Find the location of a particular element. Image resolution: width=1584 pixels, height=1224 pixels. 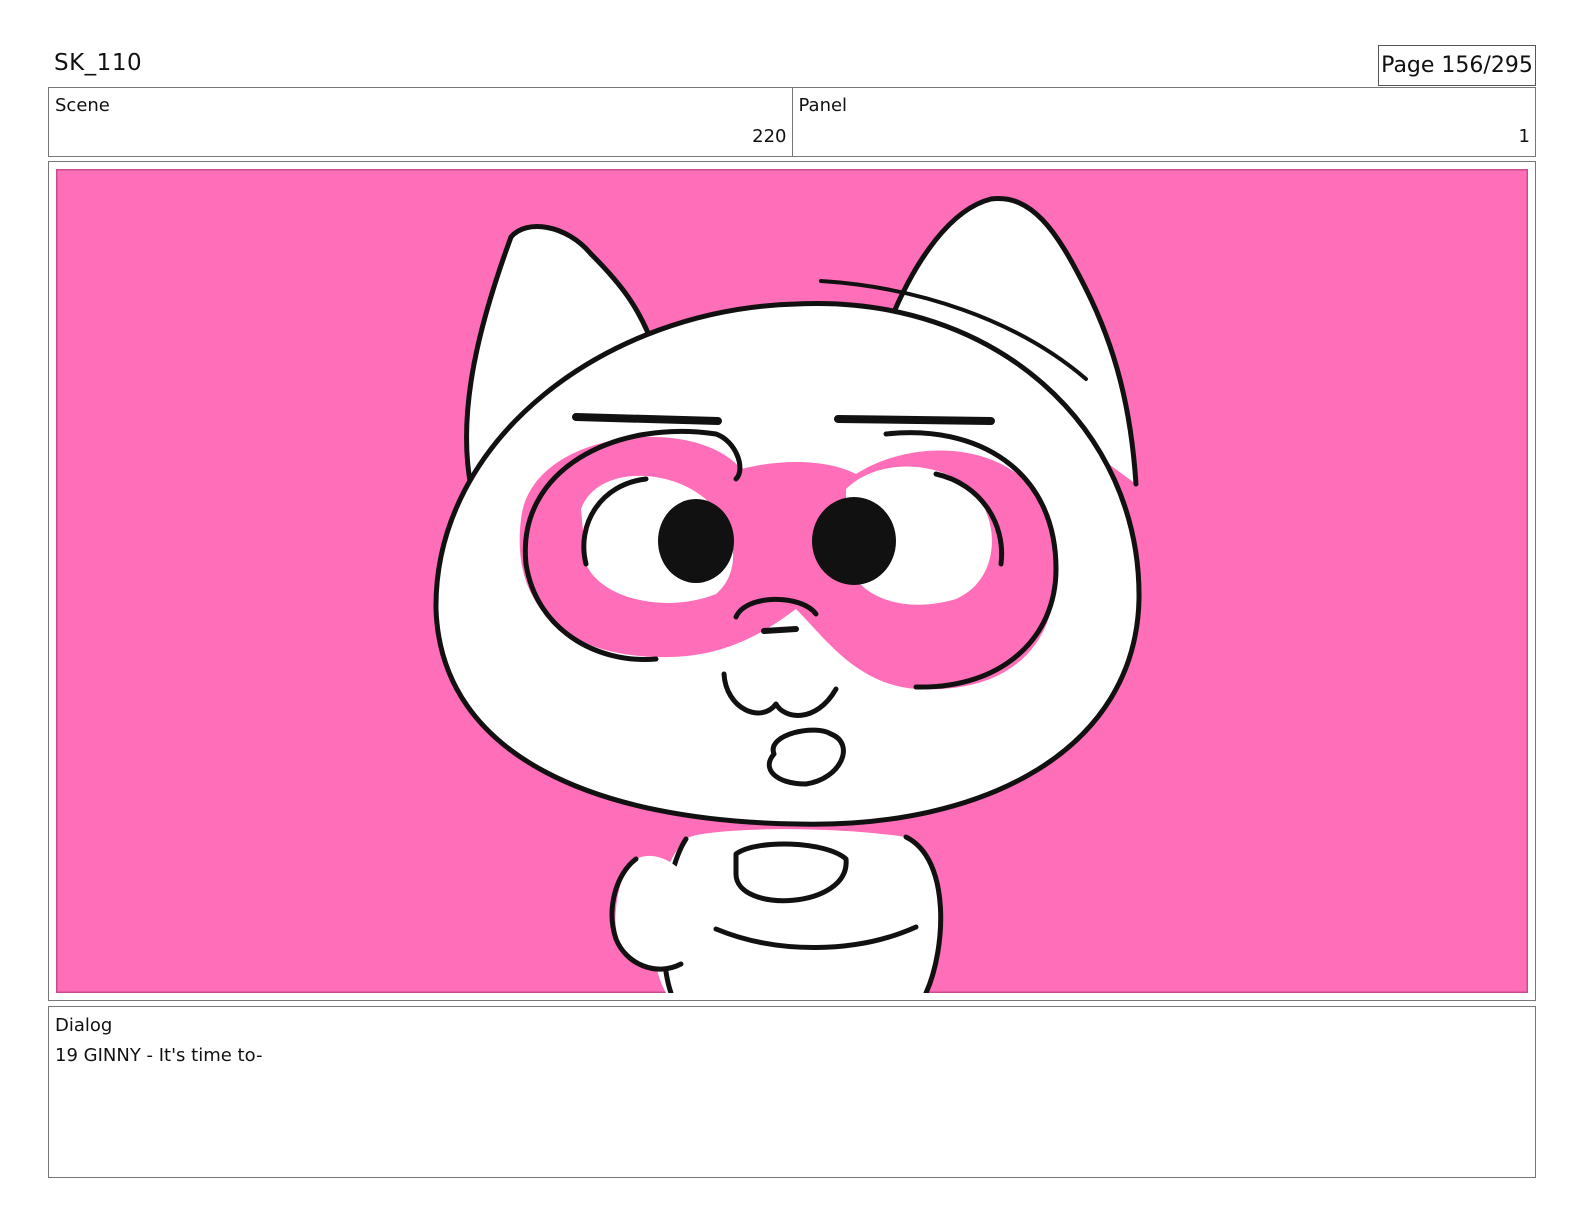

page-counter: Page 156/295 is located at coordinates (1457, 65).